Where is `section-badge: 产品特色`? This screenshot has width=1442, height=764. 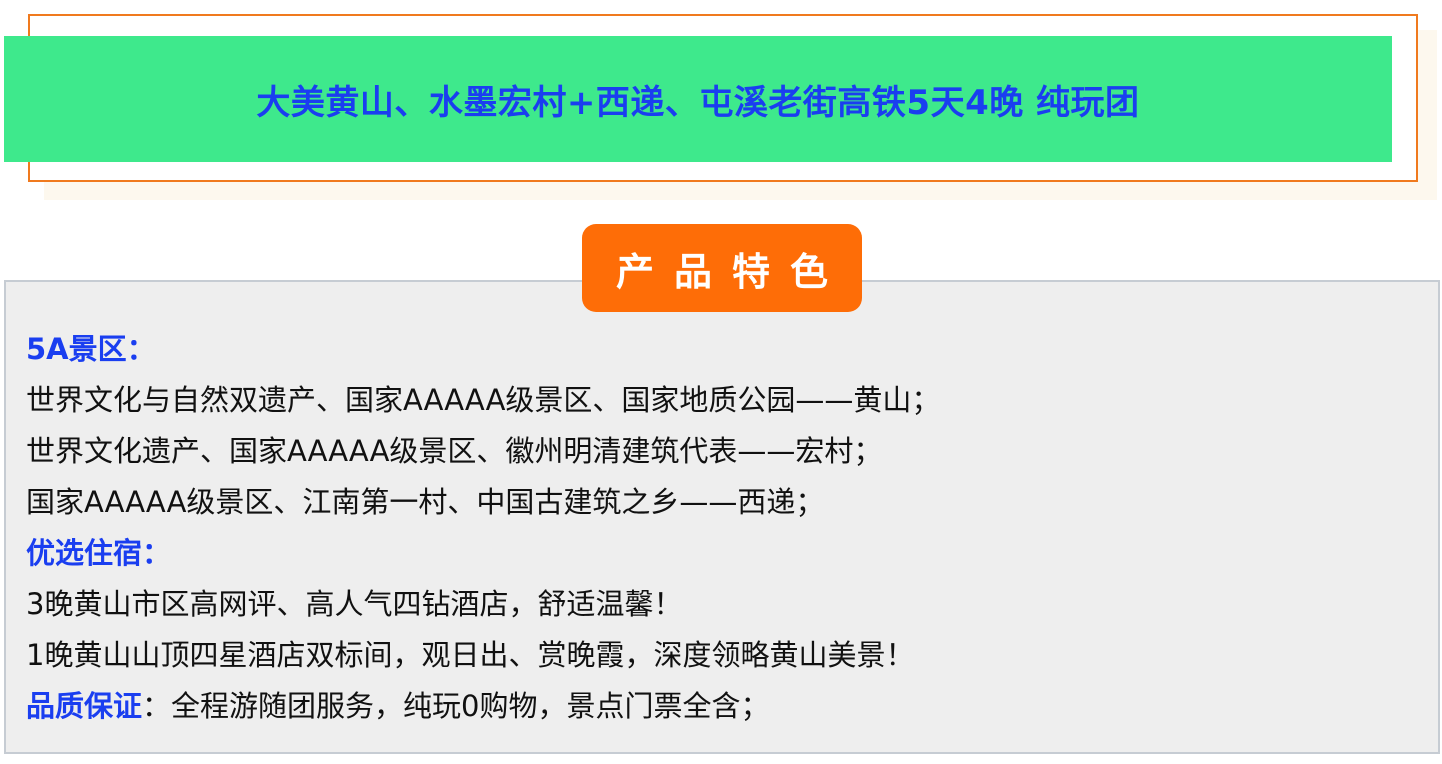
section-badge: 产品特色 is located at coordinates (722, 268).